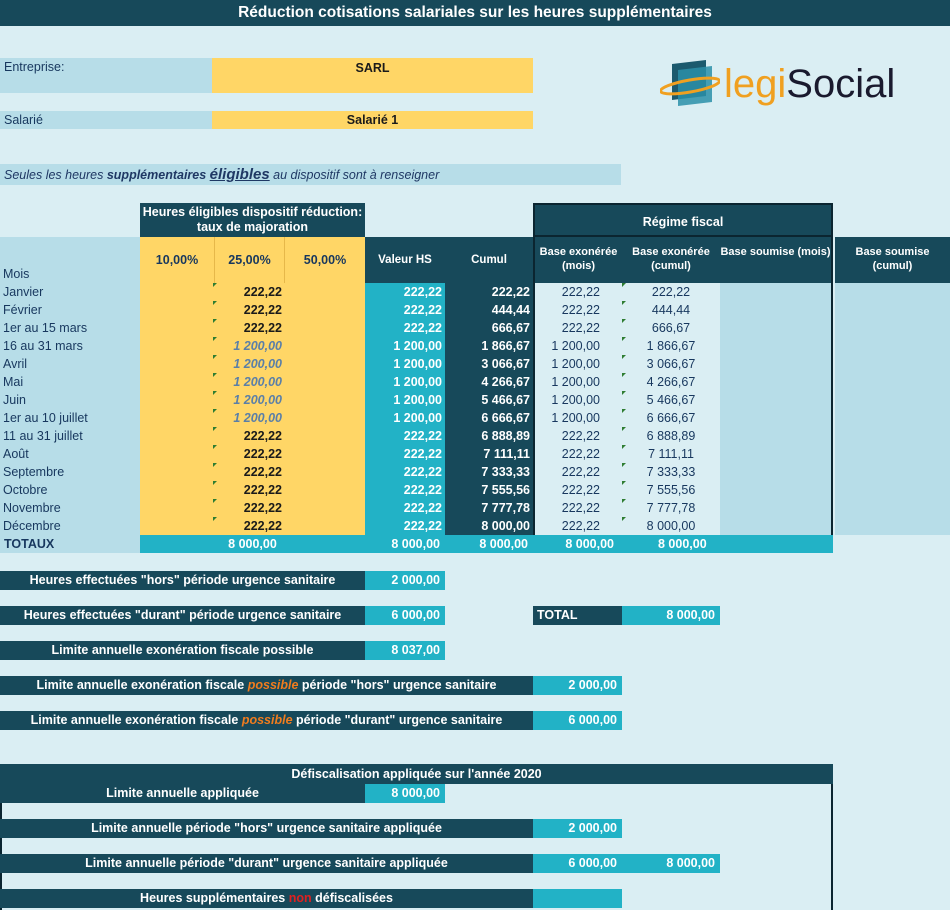 The image size is (950, 910). Describe the element at coordinates (405, 580) in the screenshot. I see `hors-value: 2 000,00` at that location.